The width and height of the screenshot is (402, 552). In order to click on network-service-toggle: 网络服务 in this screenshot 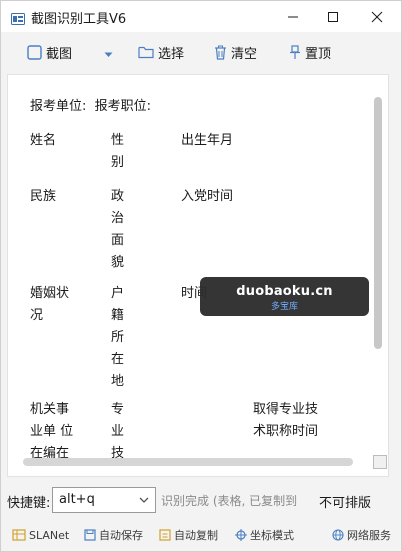, I will do `click(361, 535)`.